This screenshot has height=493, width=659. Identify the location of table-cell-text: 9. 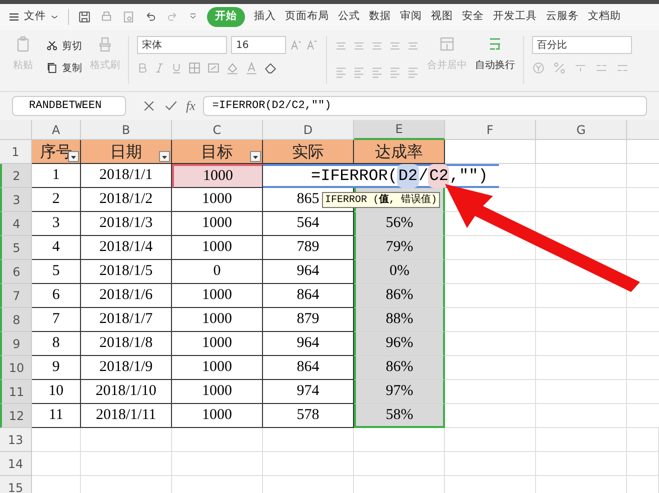
(56, 368).